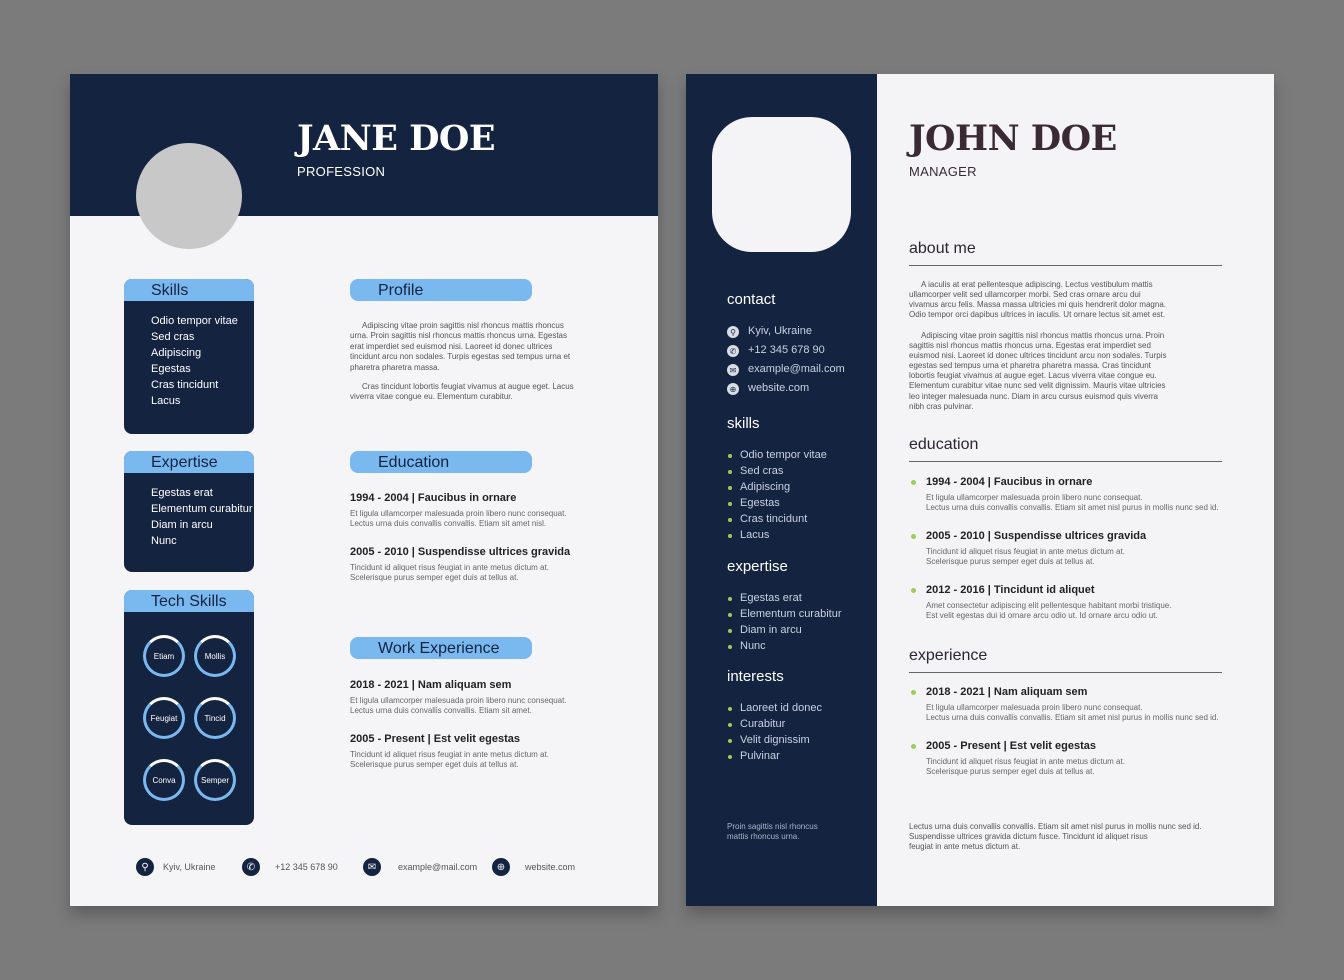  What do you see at coordinates (215, 656) in the screenshot?
I see `skill-ring: Mollis` at bounding box center [215, 656].